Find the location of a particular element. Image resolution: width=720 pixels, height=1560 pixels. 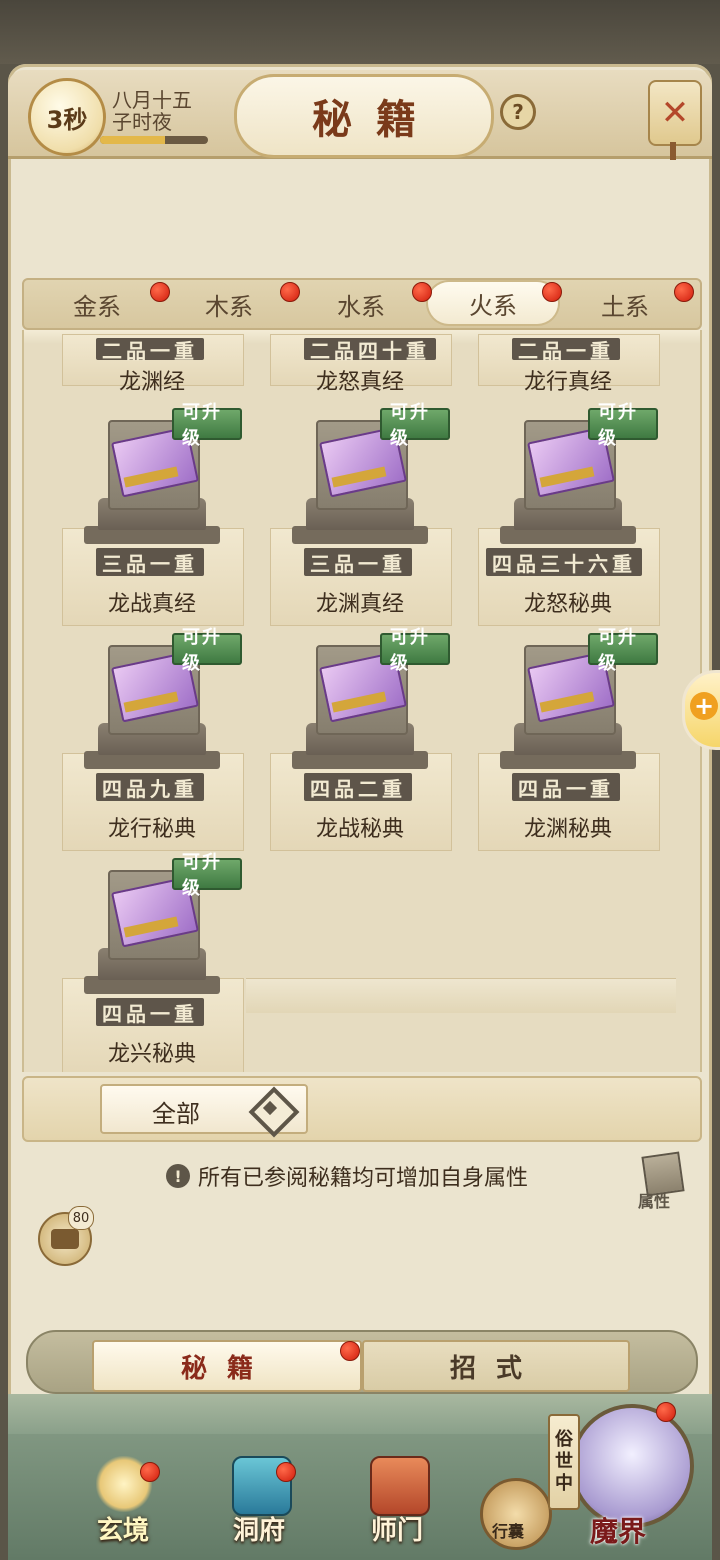

countdown-timer: 3秒 is located at coordinates (67, 117).